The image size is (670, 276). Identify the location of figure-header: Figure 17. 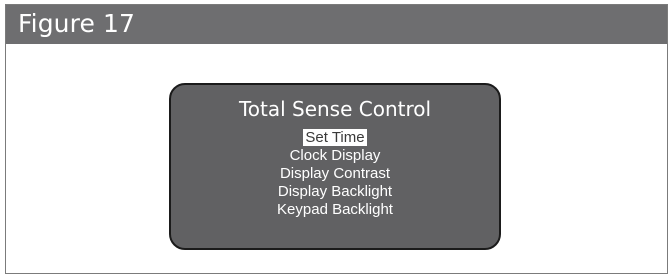
(336, 24).